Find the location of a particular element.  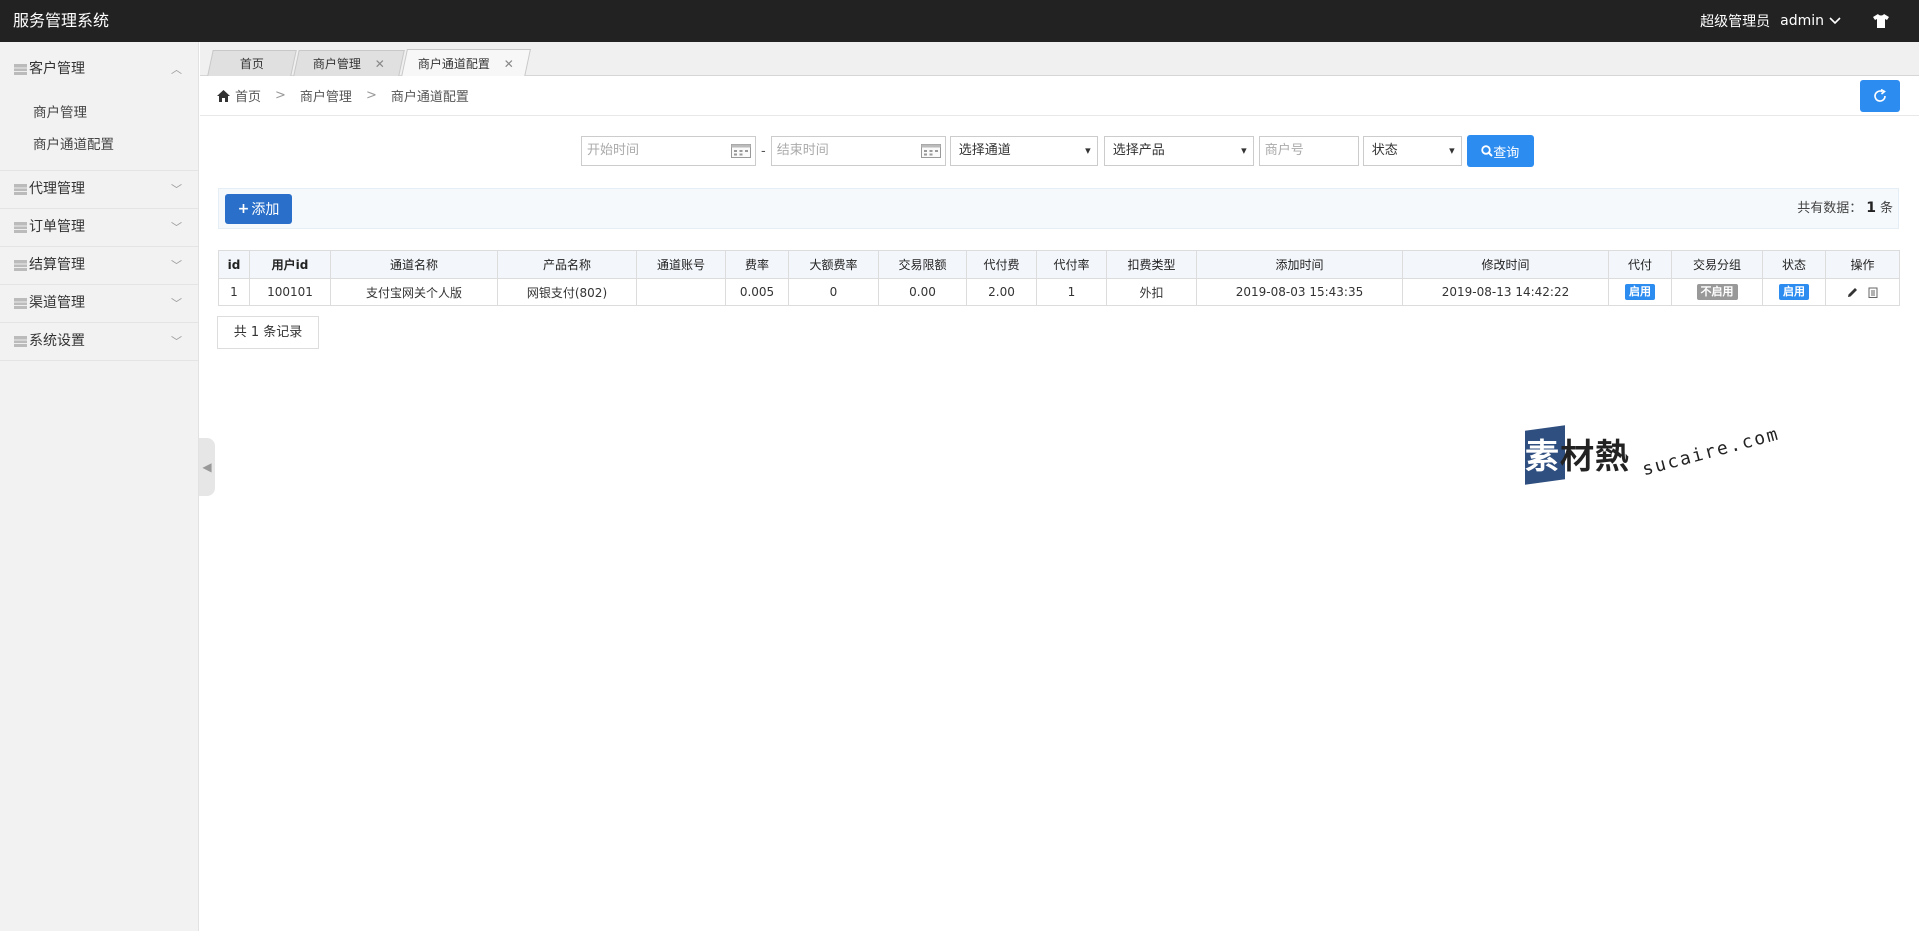

home-icon is located at coordinates (223, 95).